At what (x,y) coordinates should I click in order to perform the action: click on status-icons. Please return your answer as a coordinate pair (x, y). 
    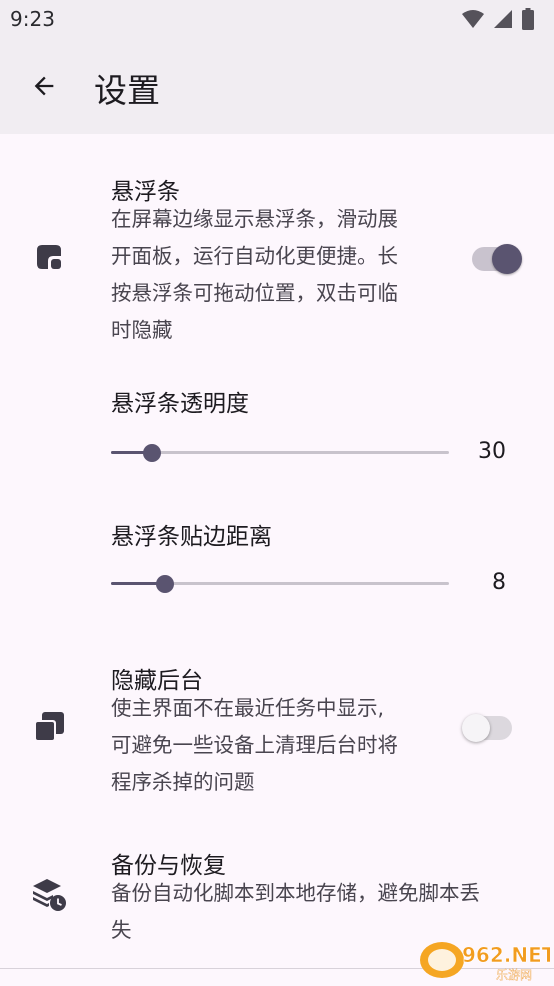
    Looking at the image, I should click on (498, 19).